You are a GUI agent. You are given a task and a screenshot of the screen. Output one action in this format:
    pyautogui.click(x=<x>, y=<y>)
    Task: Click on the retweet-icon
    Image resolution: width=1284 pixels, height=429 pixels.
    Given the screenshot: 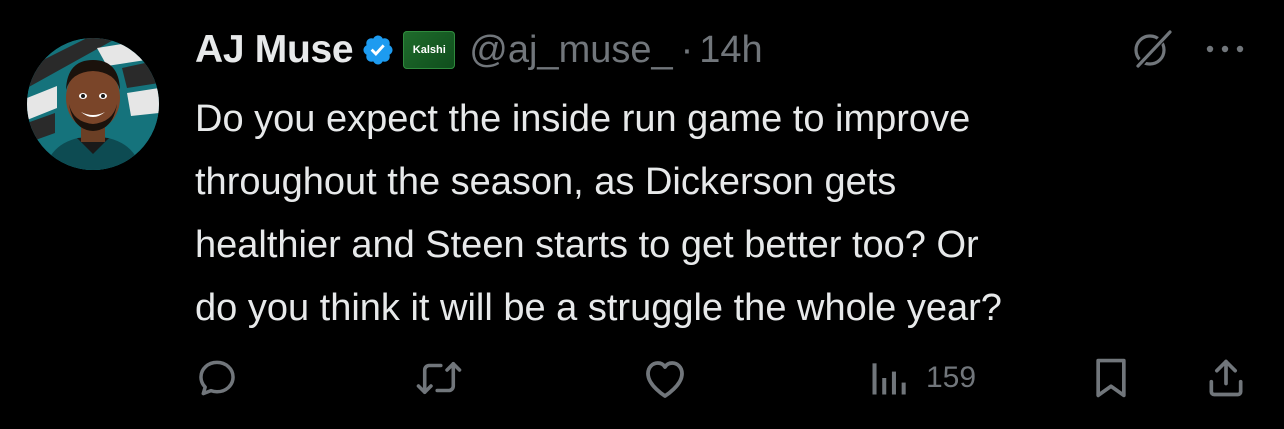 What is the action you would take?
    pyautogui.click(x=439, y=378)
    